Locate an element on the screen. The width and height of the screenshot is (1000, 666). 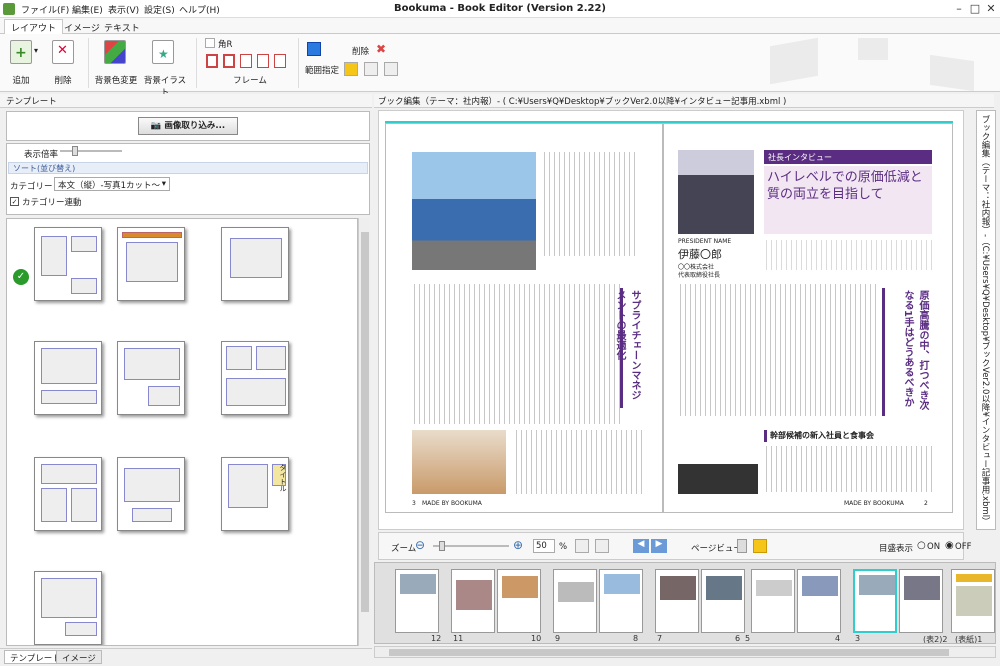
page-filmstrip: 12 11 10 9 8 7 6 5 4 3 (表2)2 (表紙)1 is located at coordinates (685, 603).